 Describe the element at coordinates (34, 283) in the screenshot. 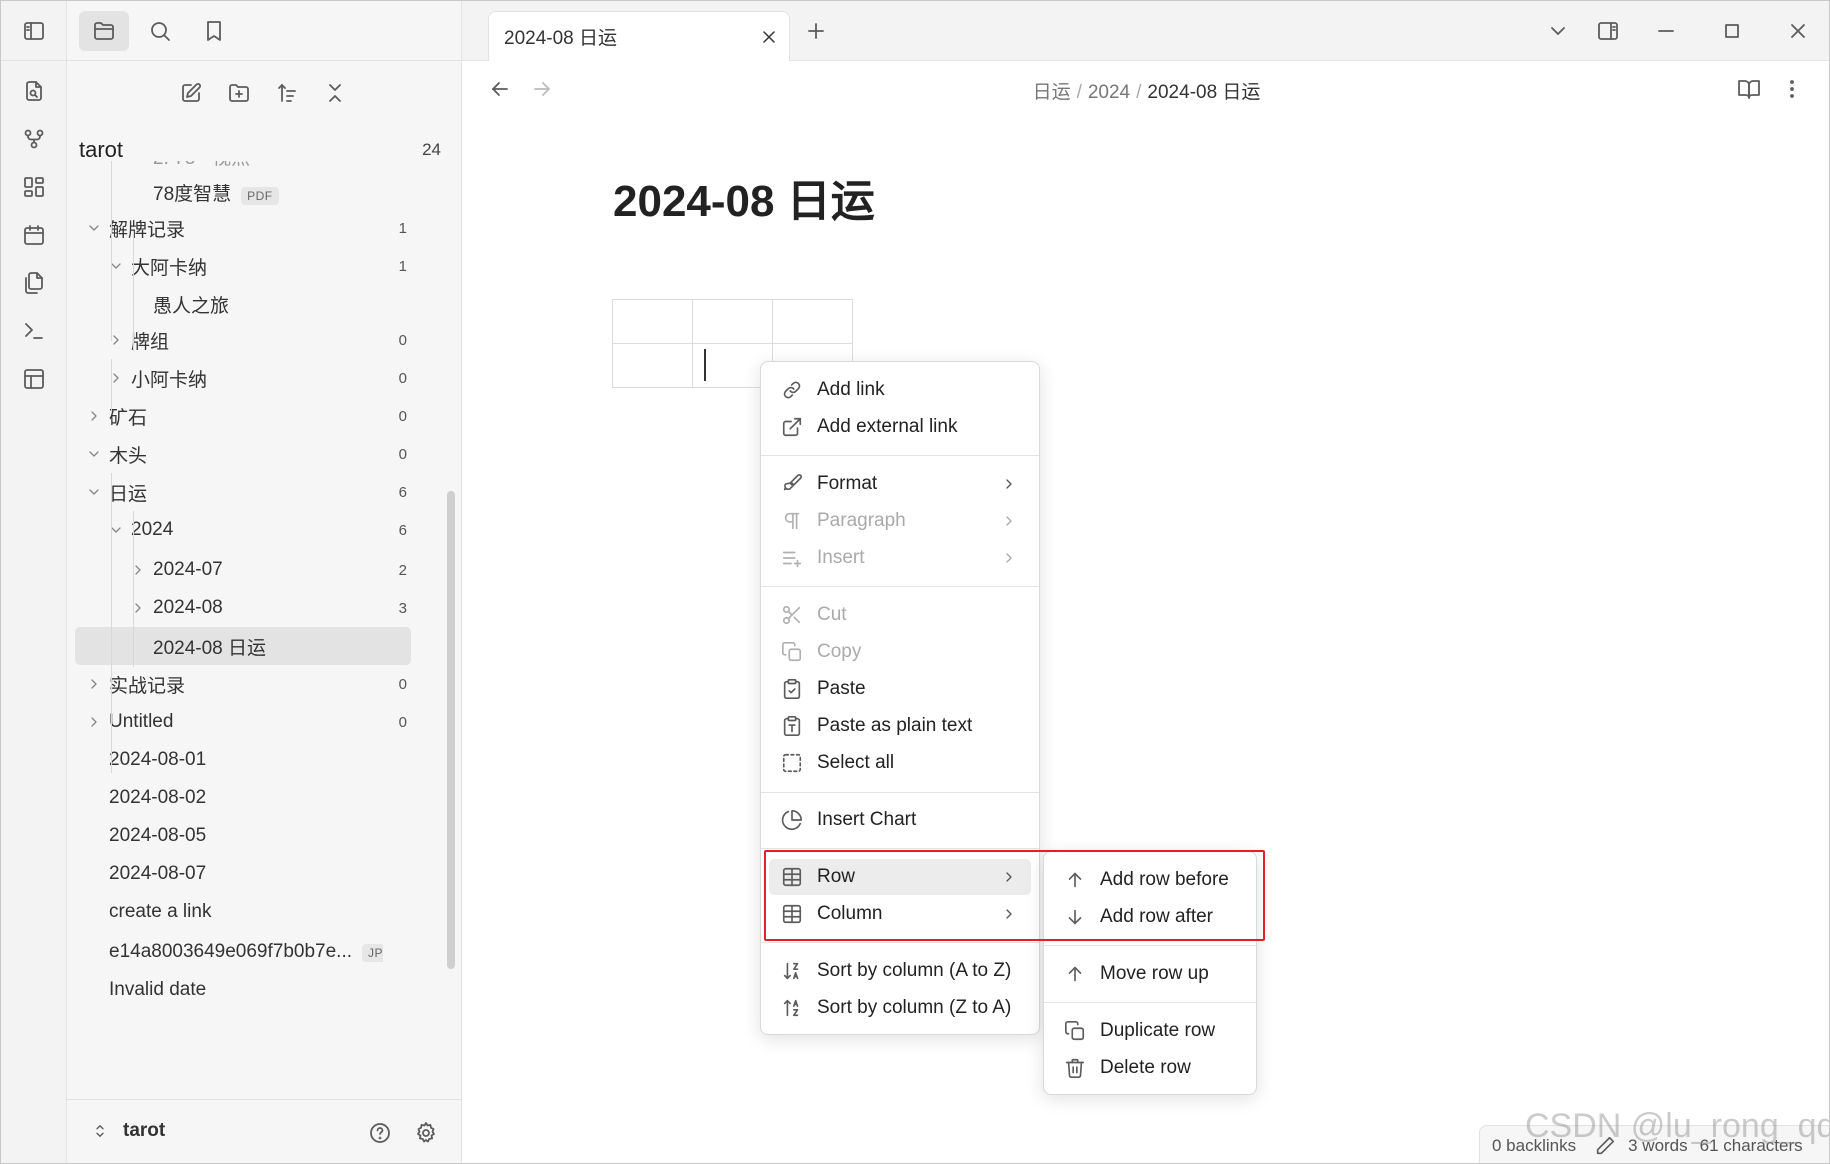

I see `templates-button` at that location.